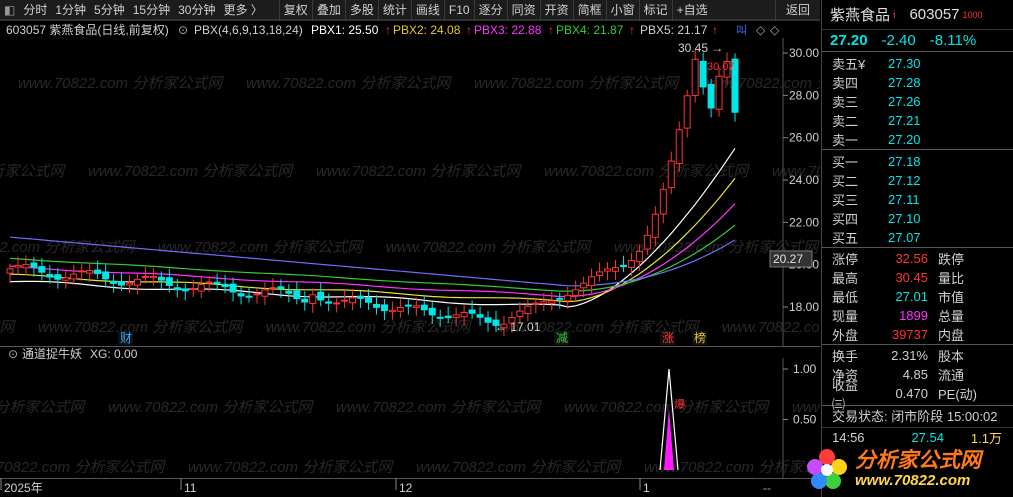 This screenshot has width=1013, height=497. Describe the element at coordinates (917, 237) in the screenshot. I see `bid-row: 买五 27.07` at that location.